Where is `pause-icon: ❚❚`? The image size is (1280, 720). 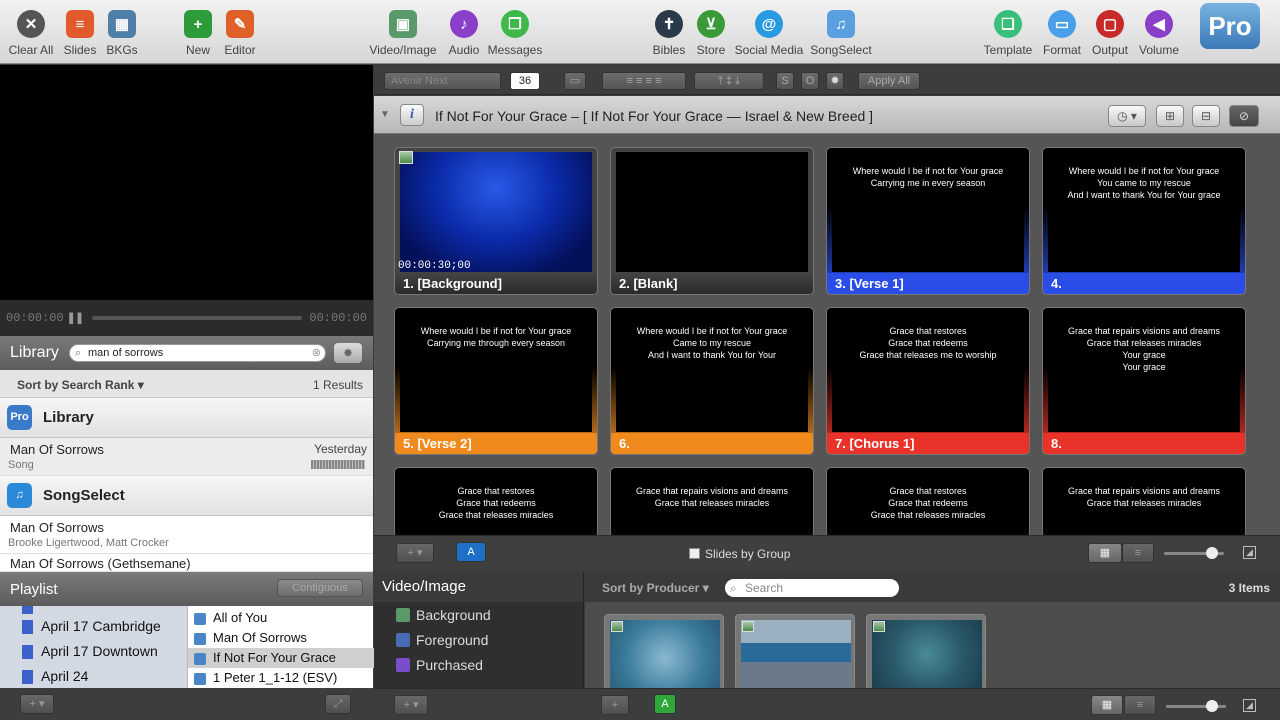
pause-icon: ❚❚ is located at coordinates (75, 318).